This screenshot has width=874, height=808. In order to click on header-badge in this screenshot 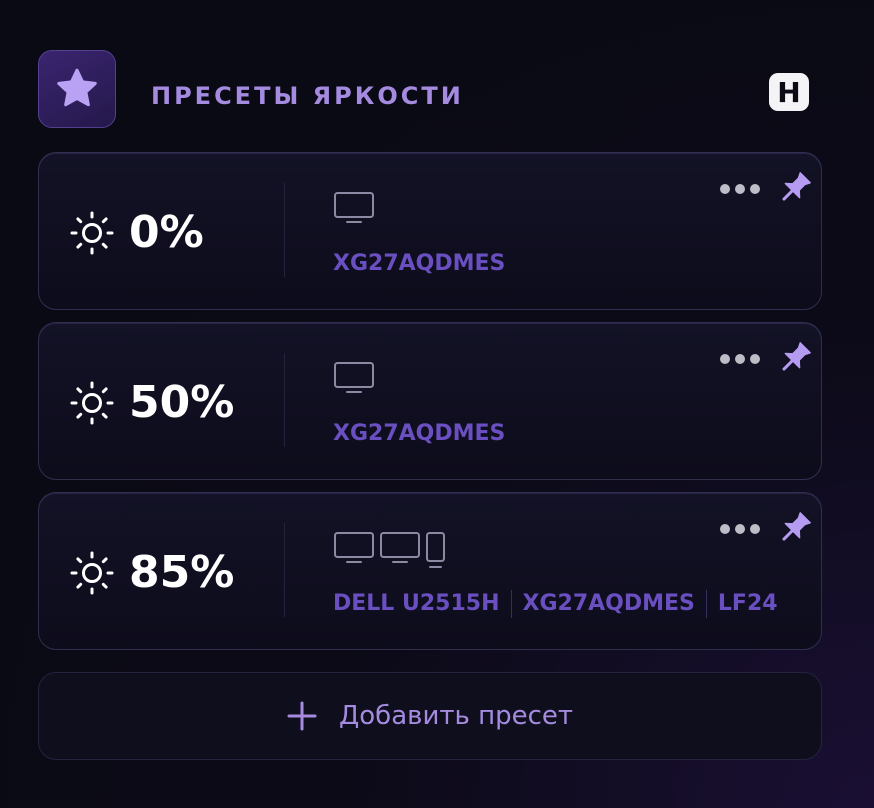, I will do `click(77, 89)`.